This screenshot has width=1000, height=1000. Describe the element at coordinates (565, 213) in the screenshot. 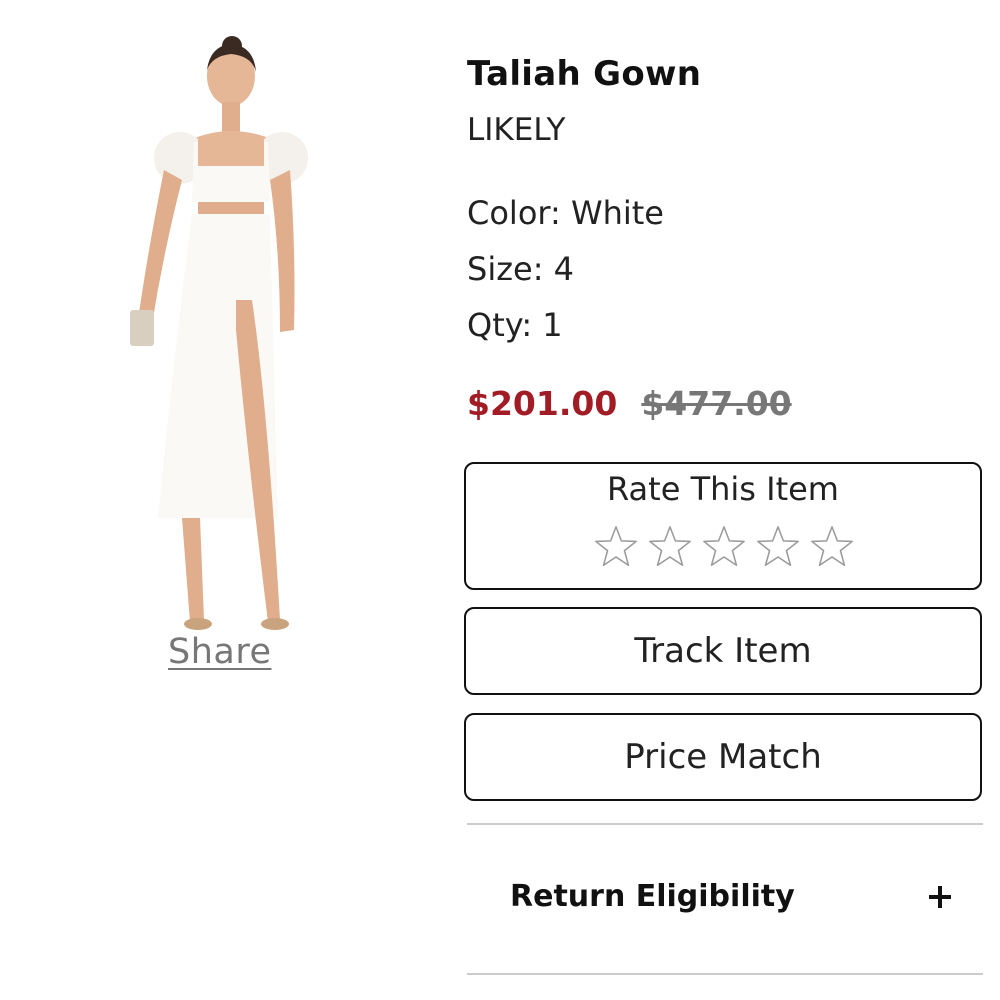

I see `product-color: Color: White` at that location.